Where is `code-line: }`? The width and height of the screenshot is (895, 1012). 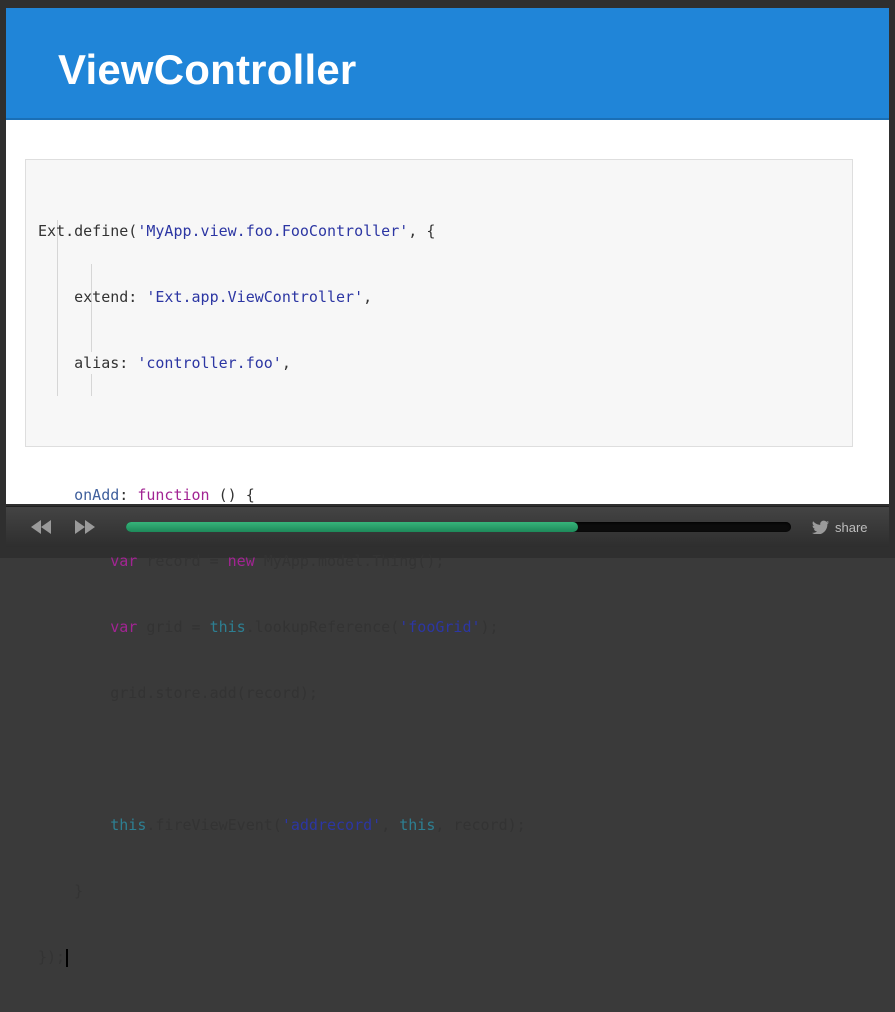 code-line: } is located at coordinates (282, 891).